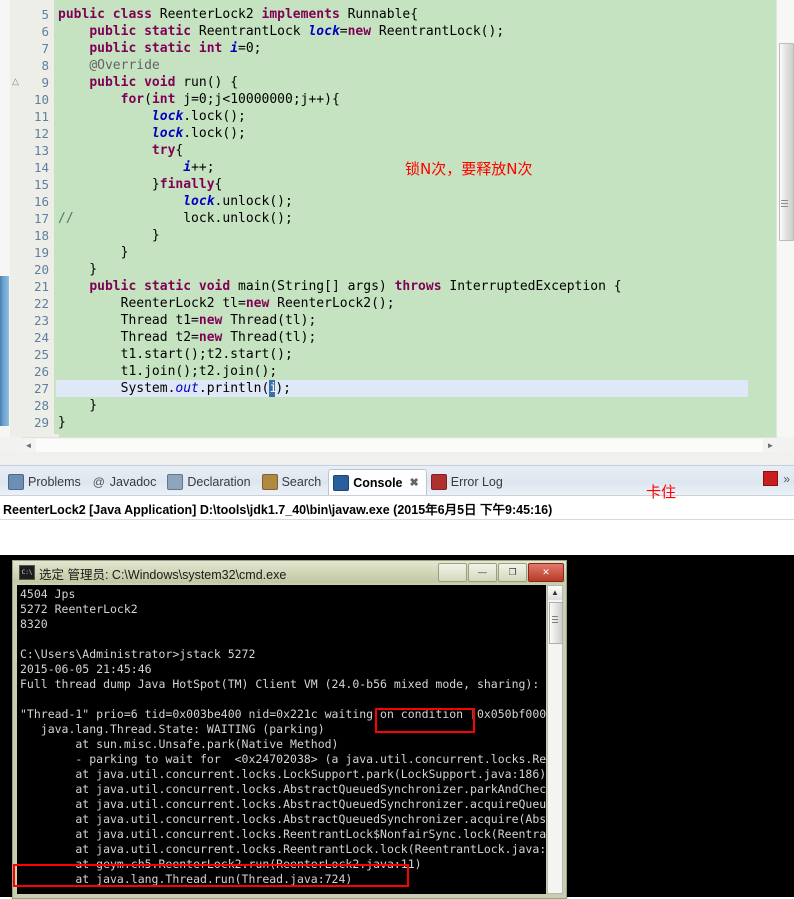  What do you see at coordinates (41, 303) in the screenshot?
I see `line-number: 22` at bounding box center [41, 303].